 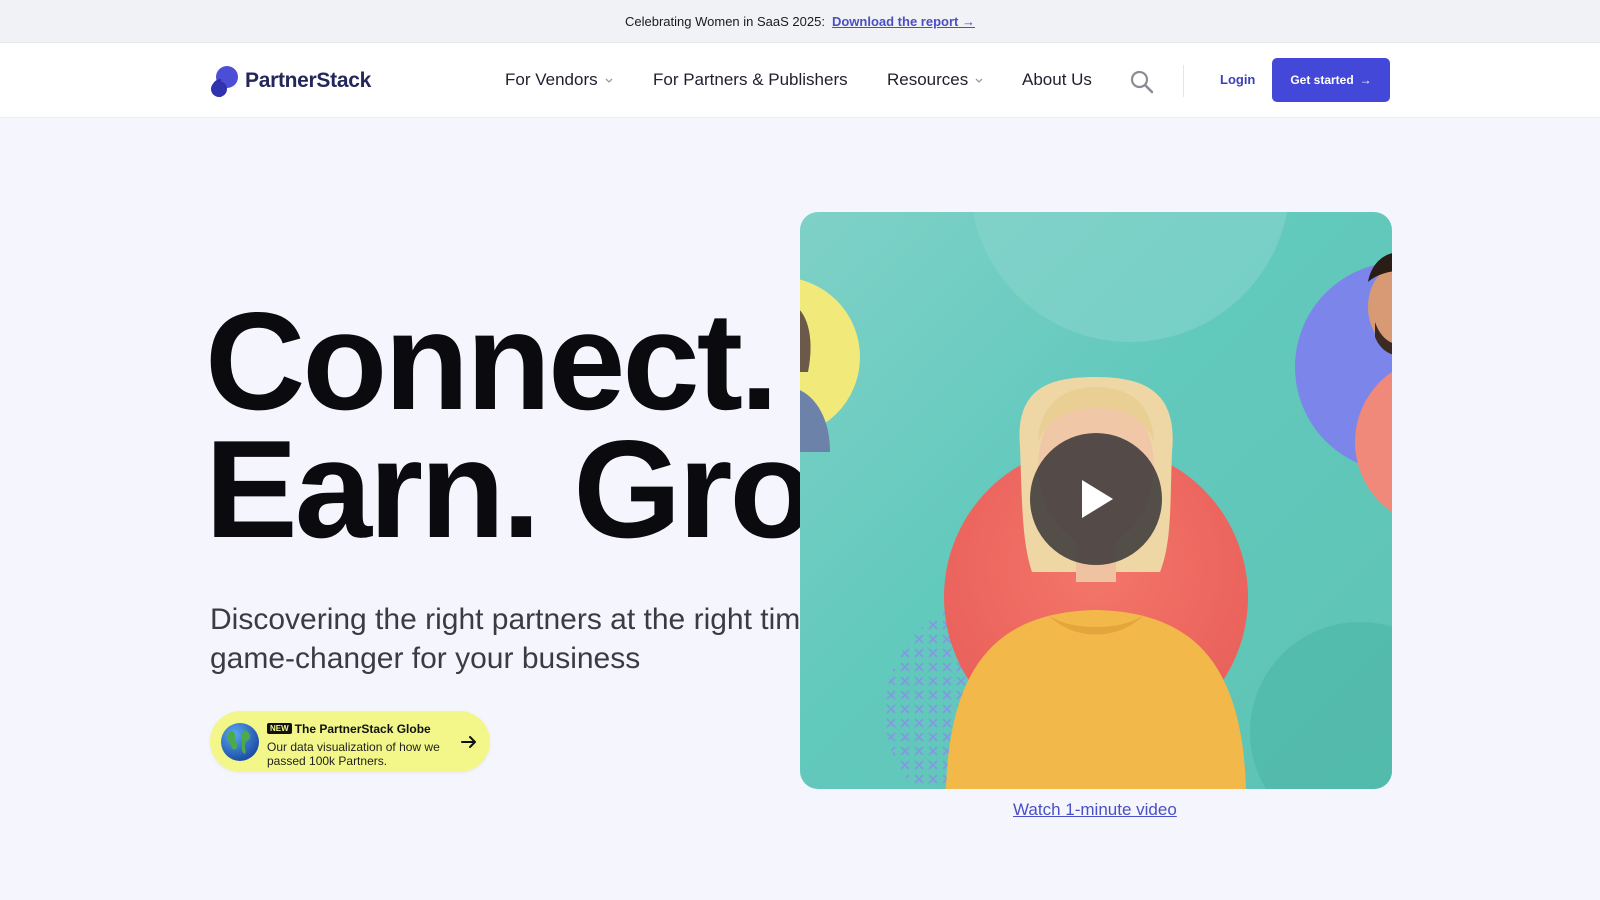 What do you see at coordinates (725, 21) in the screenshot?
I see `announcement-text: Celebrating Women in SaaS 2025:` at bounding box center [725, 21].